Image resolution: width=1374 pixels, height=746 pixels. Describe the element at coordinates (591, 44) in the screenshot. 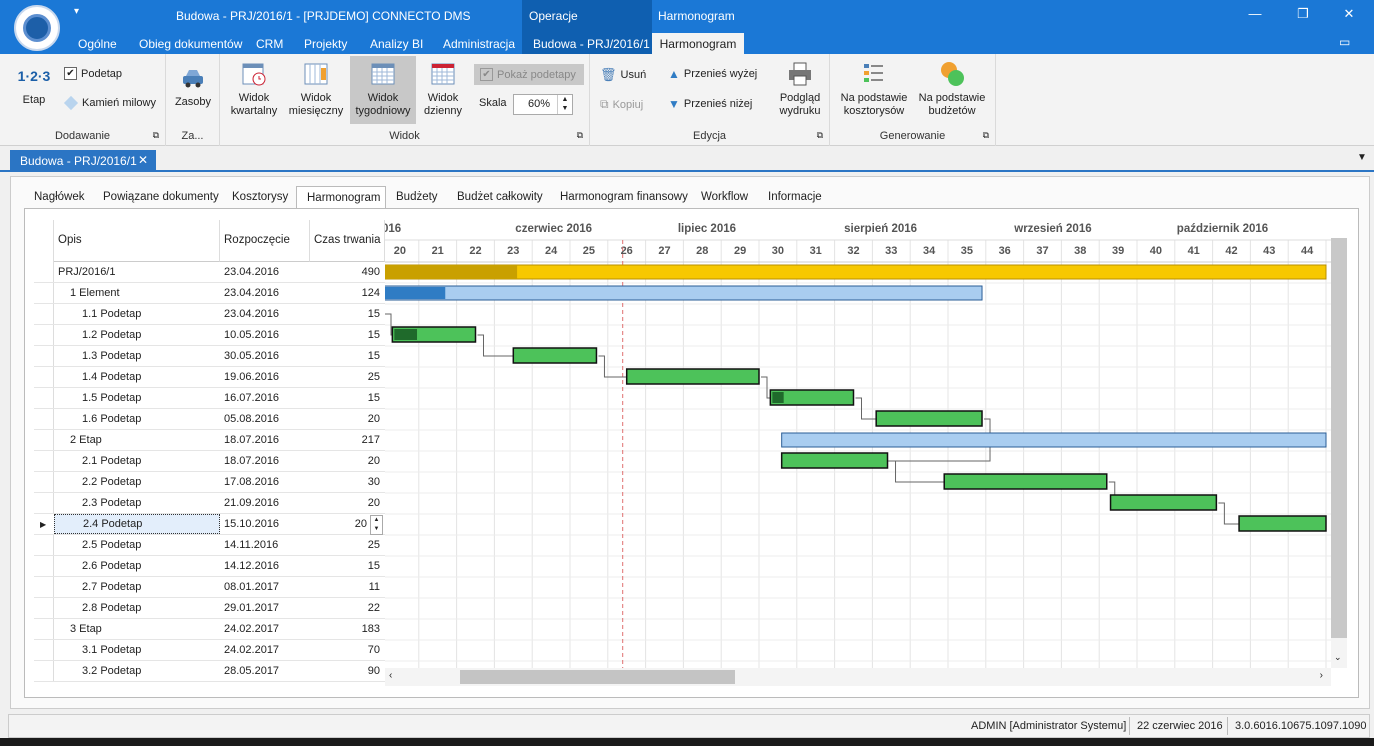

I see `menu-tab-budowa: Budowa - PRJ/2016/1` at that location.